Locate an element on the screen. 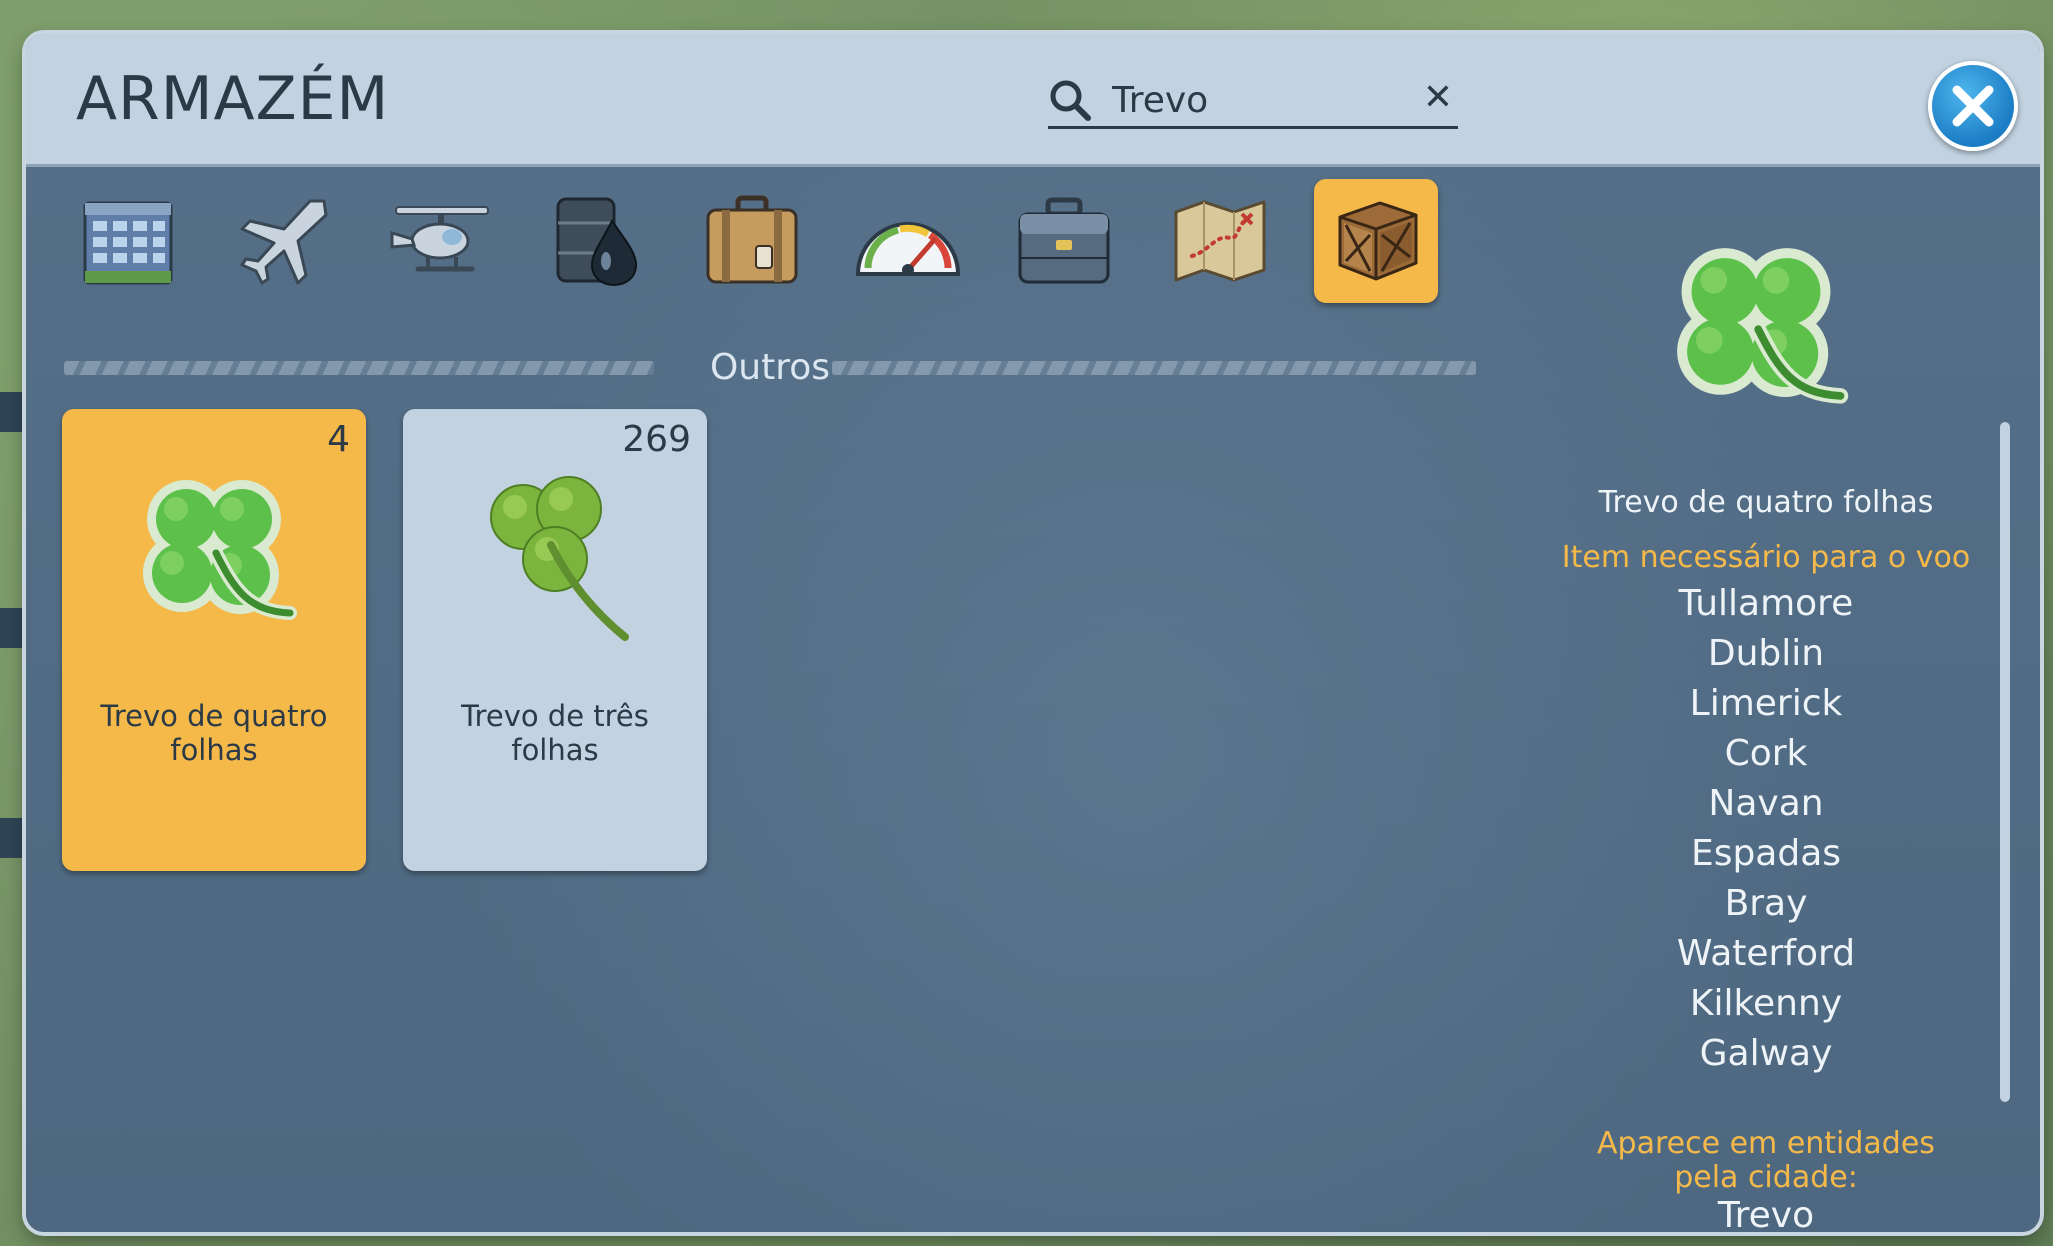 The height and width of the screenshot is (1246, 2053). tab-others is located at coordinates (1376, 241).